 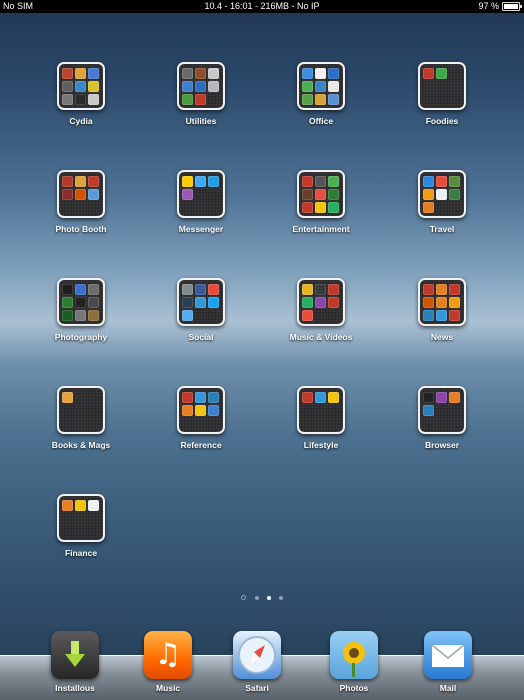 I want to click on folder-label: Messenger, so click(x=201, y=229).